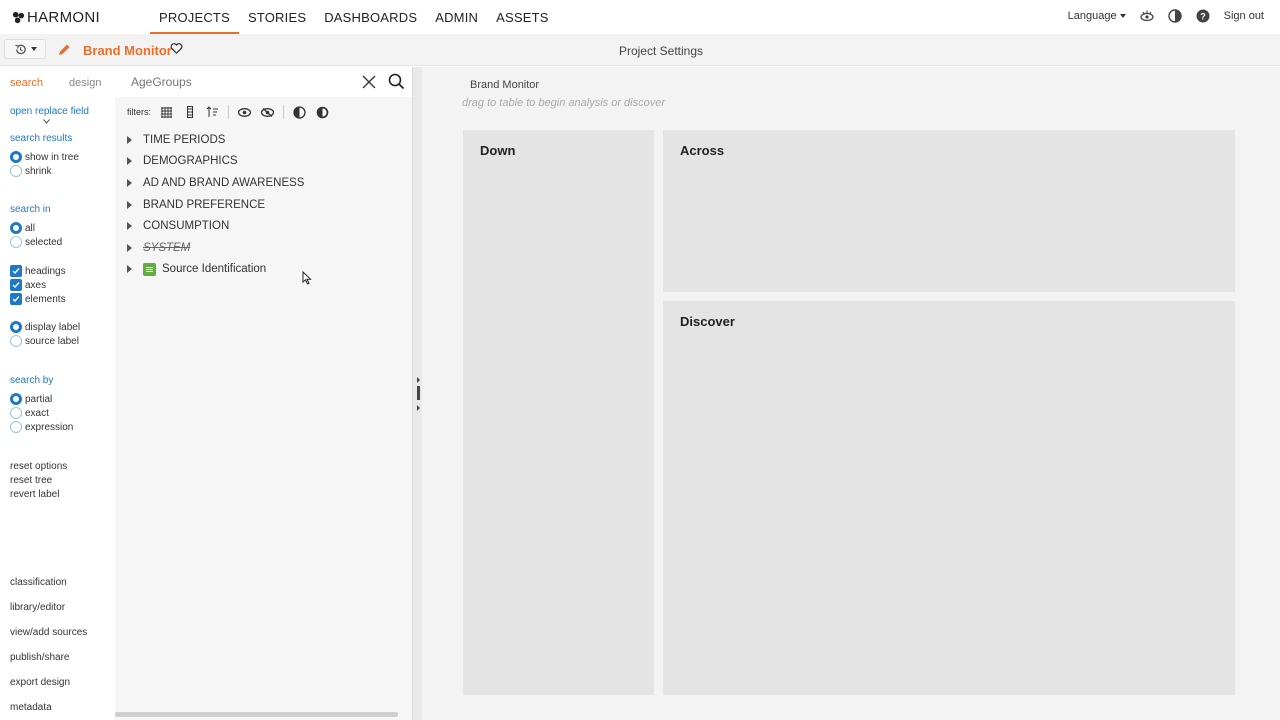 The width and height of the screenshot is (1280, 720). Describe the element at coordinates (32, 380) in the screenshot. I see `search-by-heading: search by` at that location.